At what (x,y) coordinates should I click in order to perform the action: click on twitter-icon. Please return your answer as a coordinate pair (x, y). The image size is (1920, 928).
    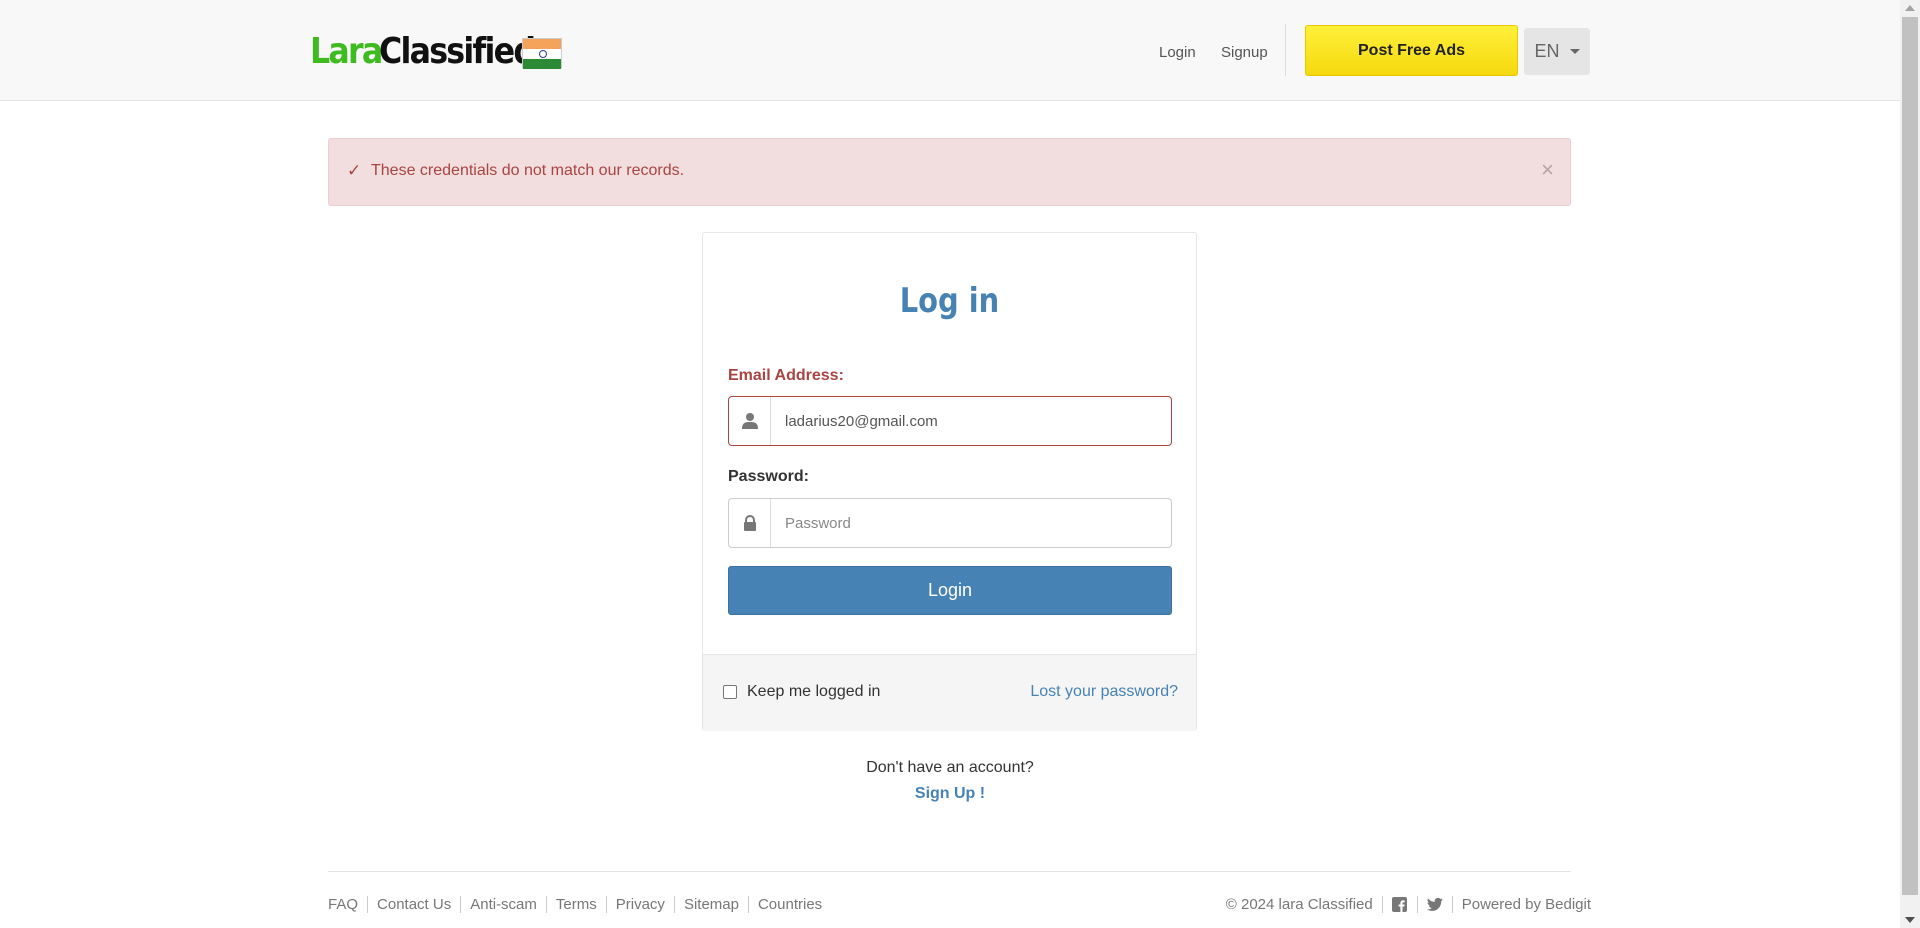
    Looking at the image, I should click on (1434, 905).